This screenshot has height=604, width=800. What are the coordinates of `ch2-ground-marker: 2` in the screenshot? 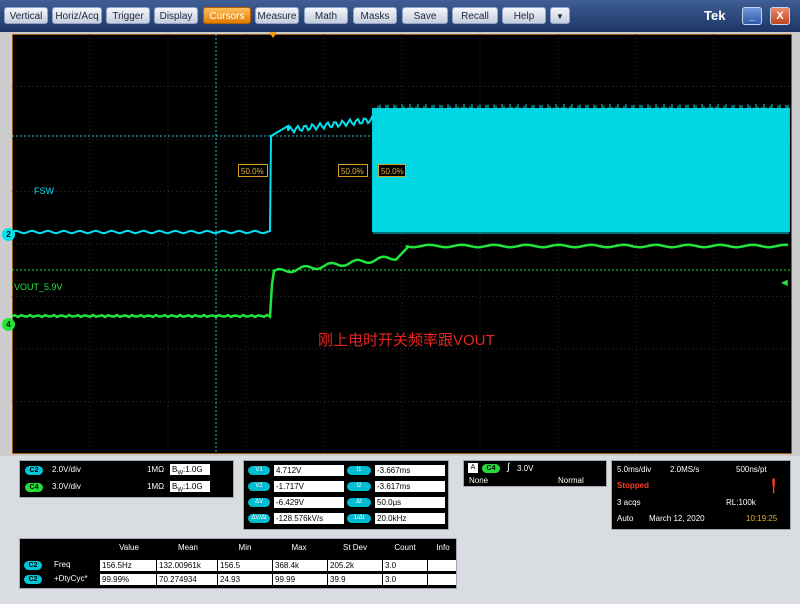 It's located at (8, 234).